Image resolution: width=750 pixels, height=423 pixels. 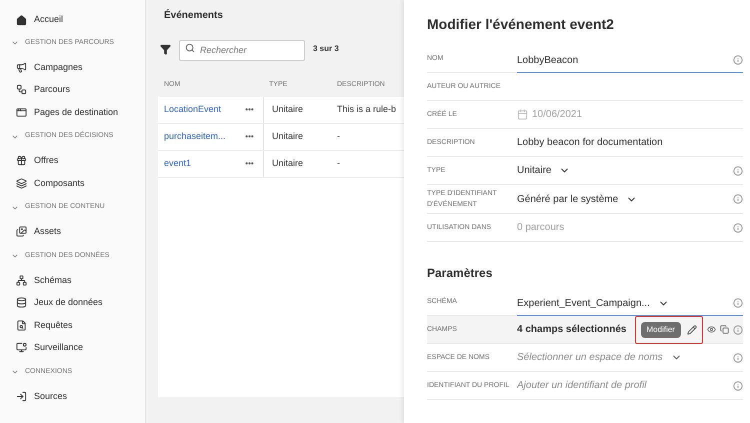 I want to click on nav-item: Jeux de données, so click(x=80, y=303).